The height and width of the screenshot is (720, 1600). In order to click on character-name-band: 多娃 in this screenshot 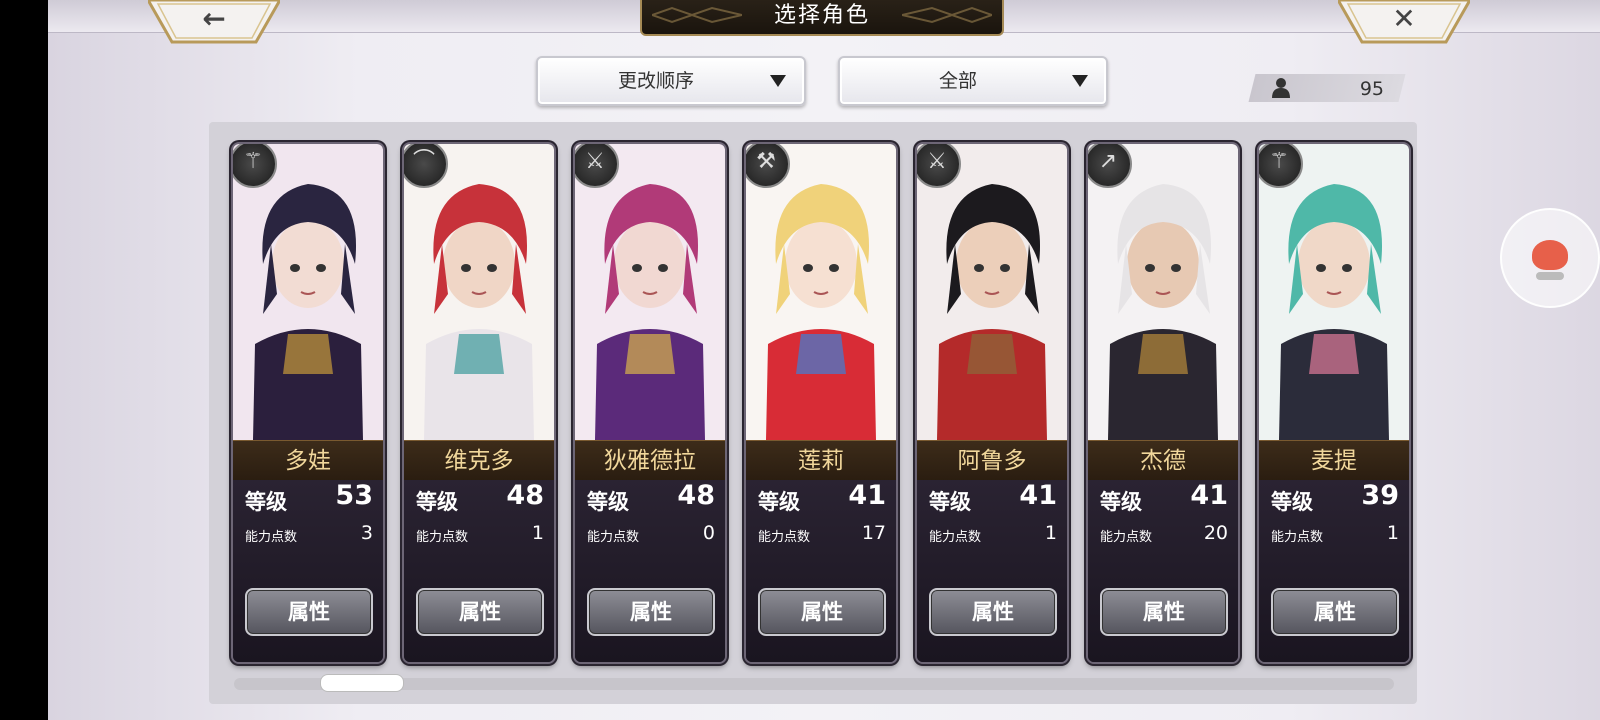, I will do `click(308, 461)`.